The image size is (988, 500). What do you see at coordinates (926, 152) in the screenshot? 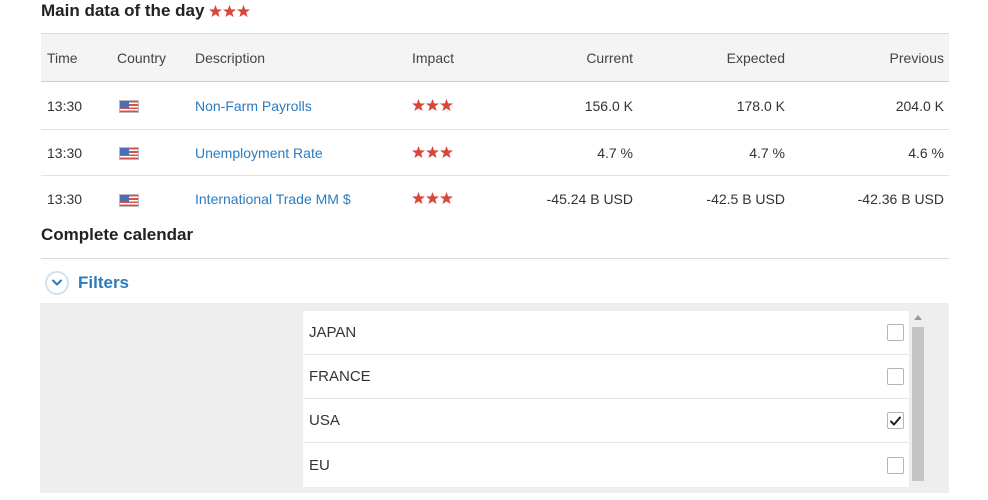
I see `row-previous: 4.6 %` at bounding box center [926, 152].